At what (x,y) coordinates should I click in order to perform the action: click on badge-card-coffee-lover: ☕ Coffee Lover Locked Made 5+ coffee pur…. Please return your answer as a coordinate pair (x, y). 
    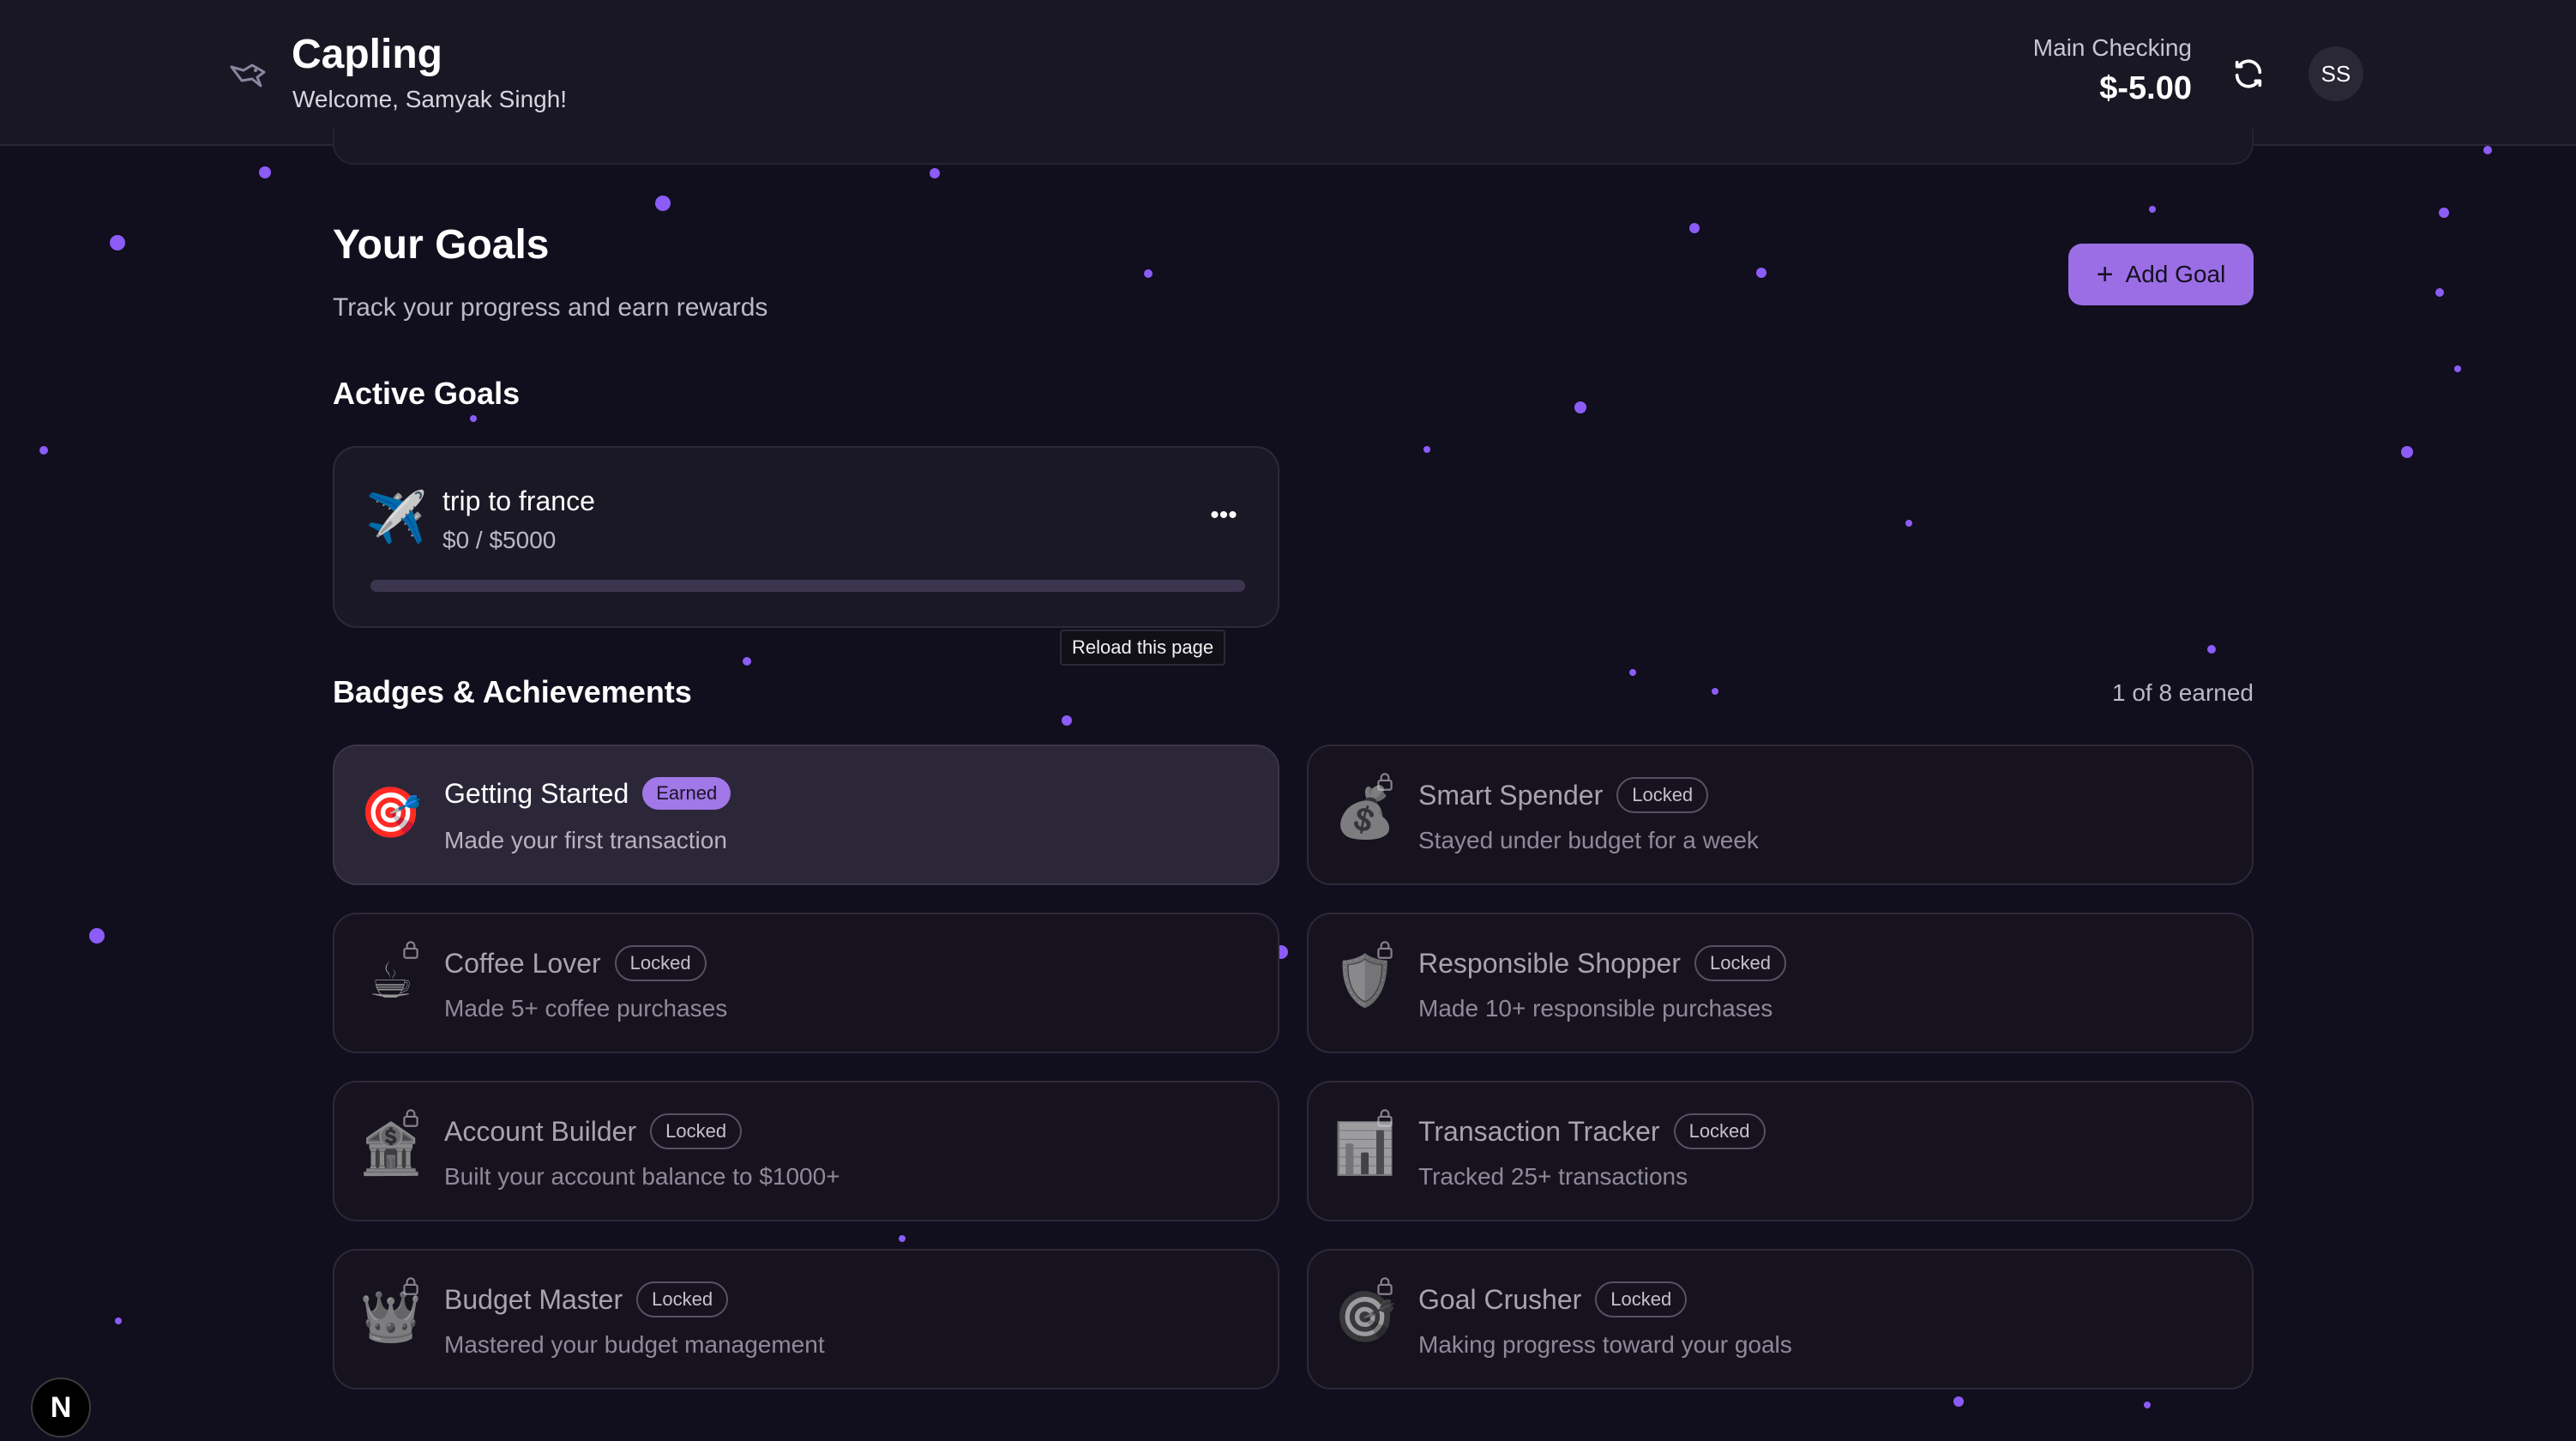
    Looking at the image, I should click on (806, 983).